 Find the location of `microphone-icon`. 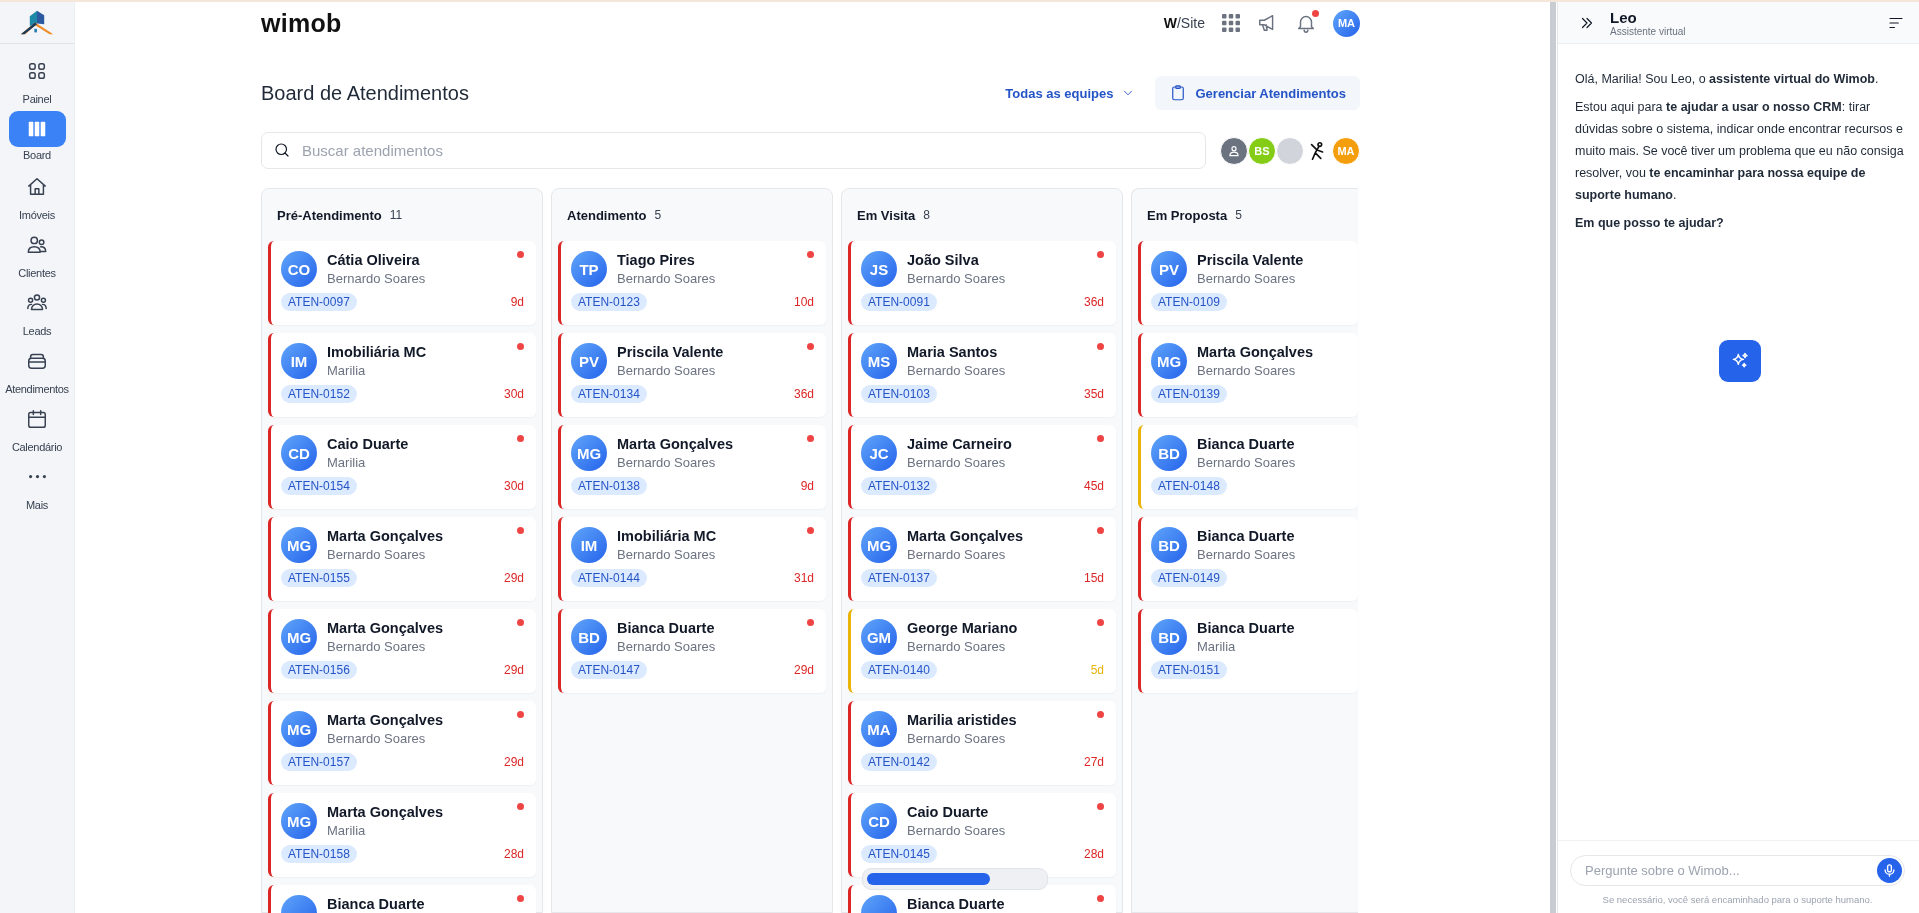

microphone-icon is located at coordinates (1889, 870).